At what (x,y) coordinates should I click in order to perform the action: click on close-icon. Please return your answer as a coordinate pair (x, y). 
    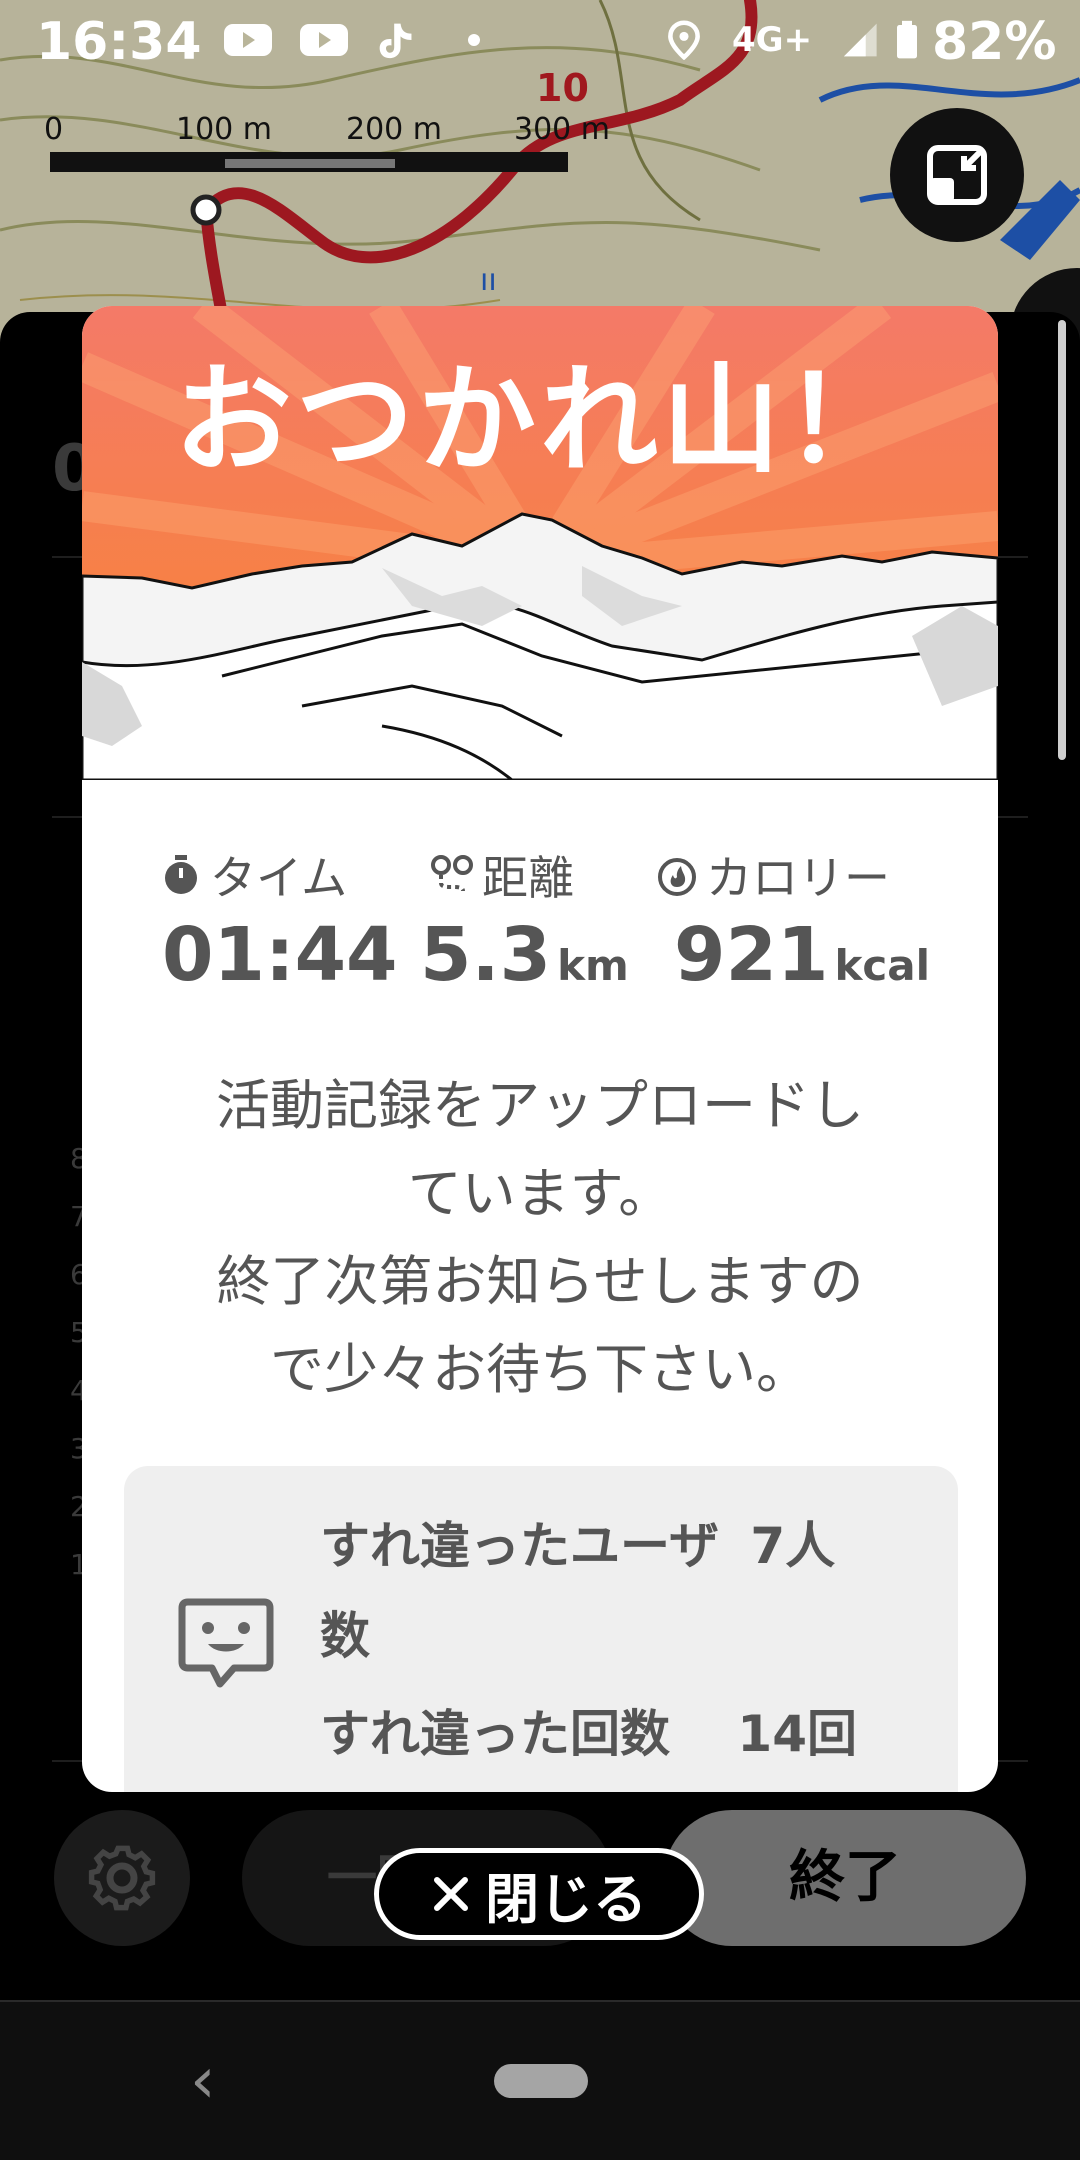
    Looking at the image, I should click on (451, 1894).